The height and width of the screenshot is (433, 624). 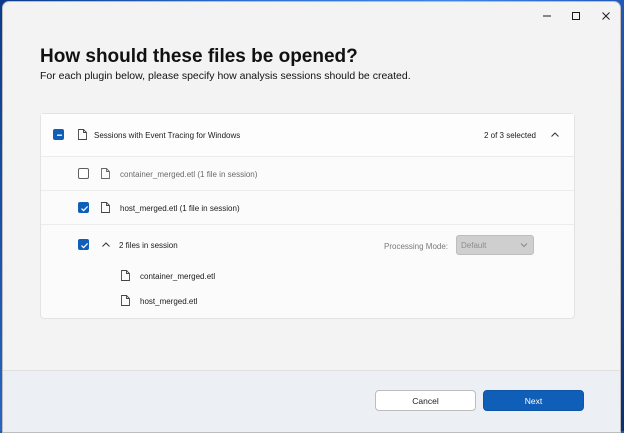 I want to click on session-row: container_merged.etl (1 file in session), so click(x=307, y=174).